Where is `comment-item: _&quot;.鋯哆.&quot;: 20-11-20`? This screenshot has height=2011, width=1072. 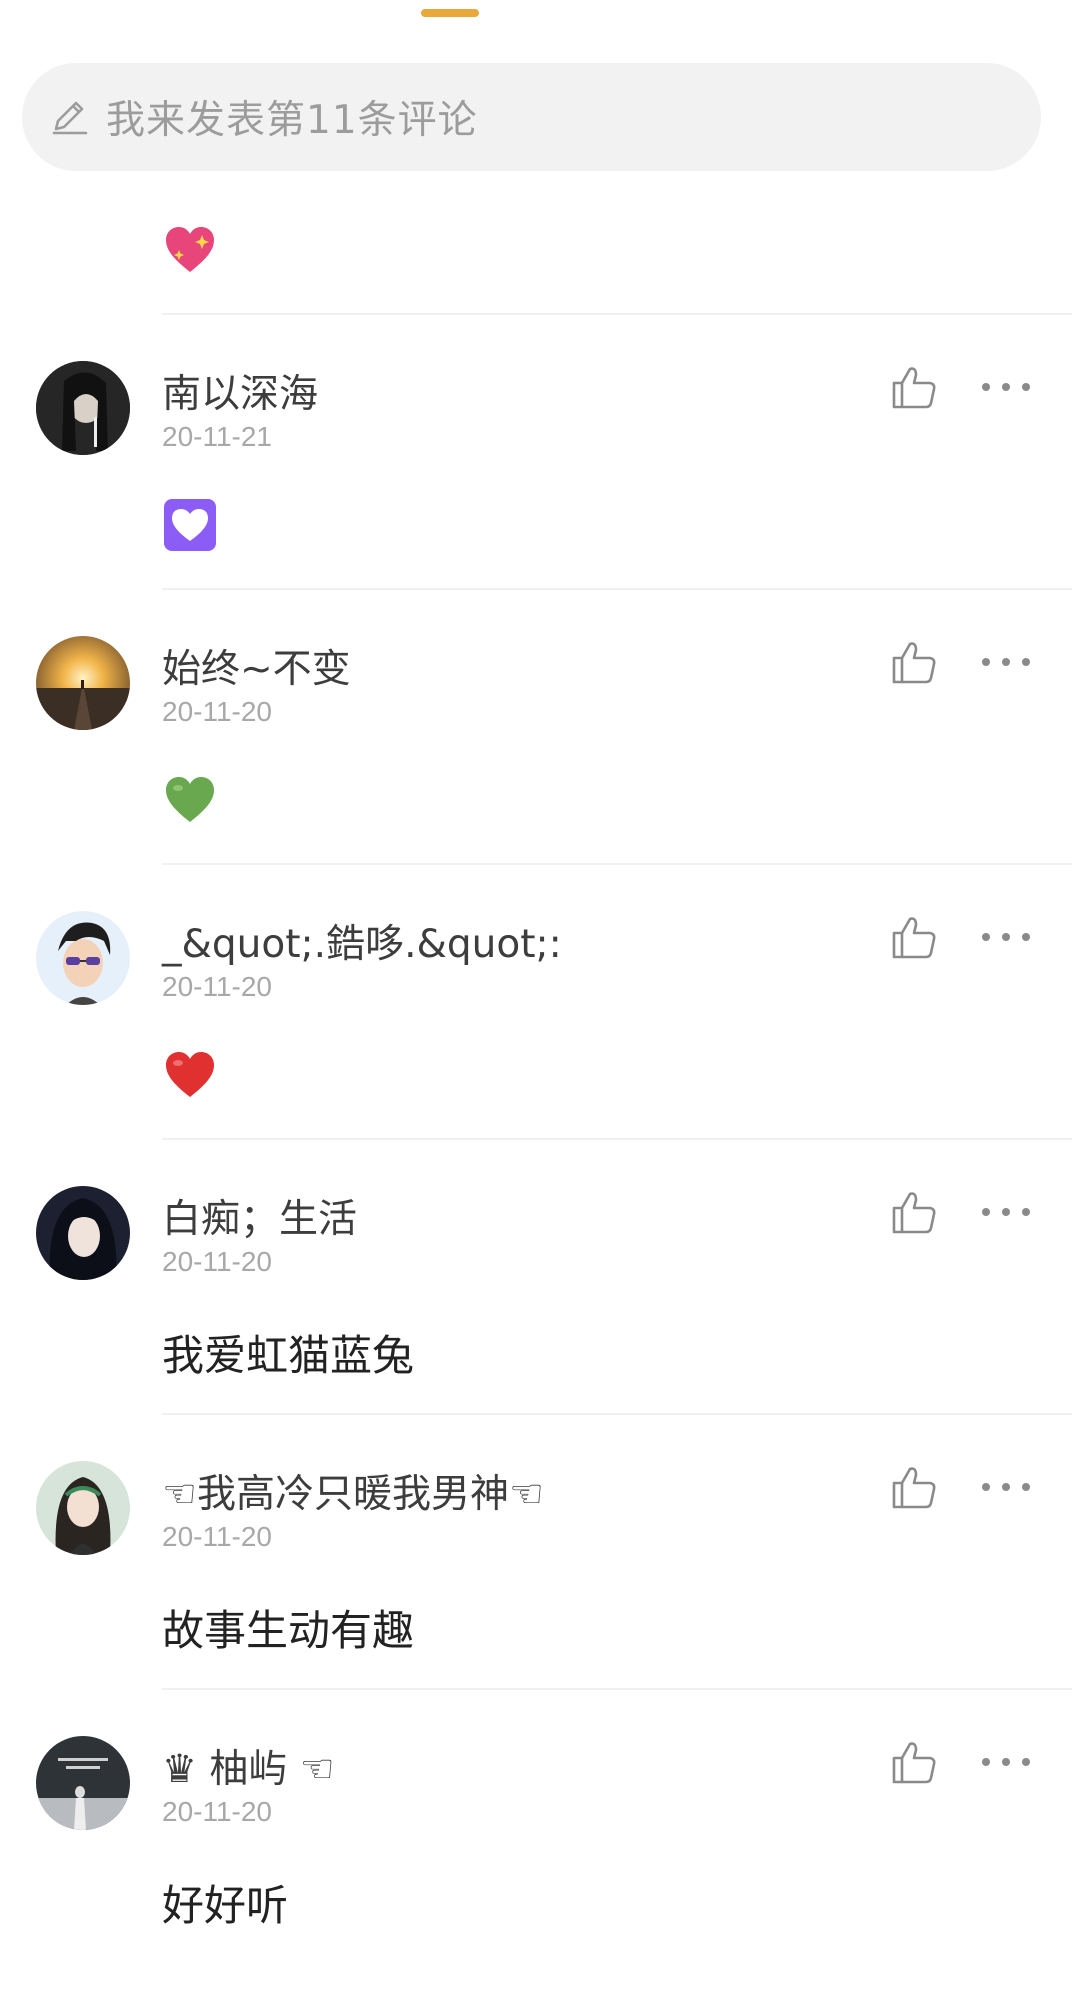
comment-item: _&quot;.鋯哆.&quot;: 20-11-20 is located at coordinates (536, 1048).